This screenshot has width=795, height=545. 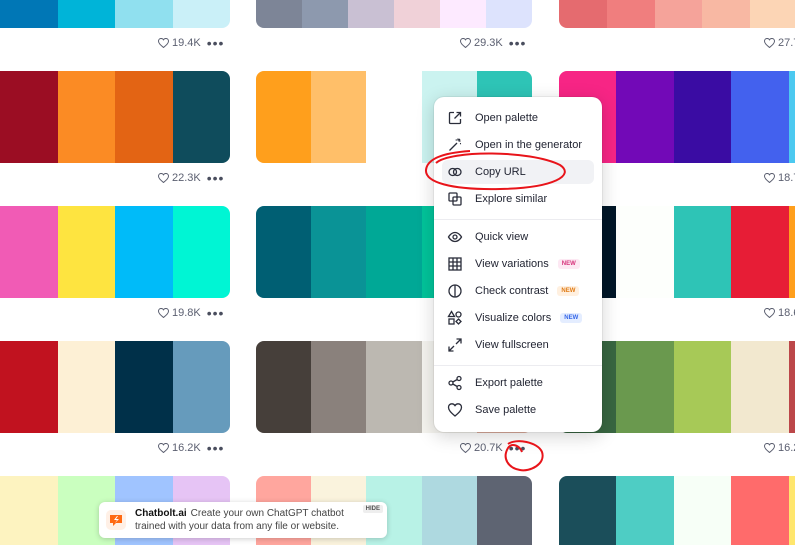 I want to click on menu-item-view-variations: View variations NEW, so click(x=518, y=264).